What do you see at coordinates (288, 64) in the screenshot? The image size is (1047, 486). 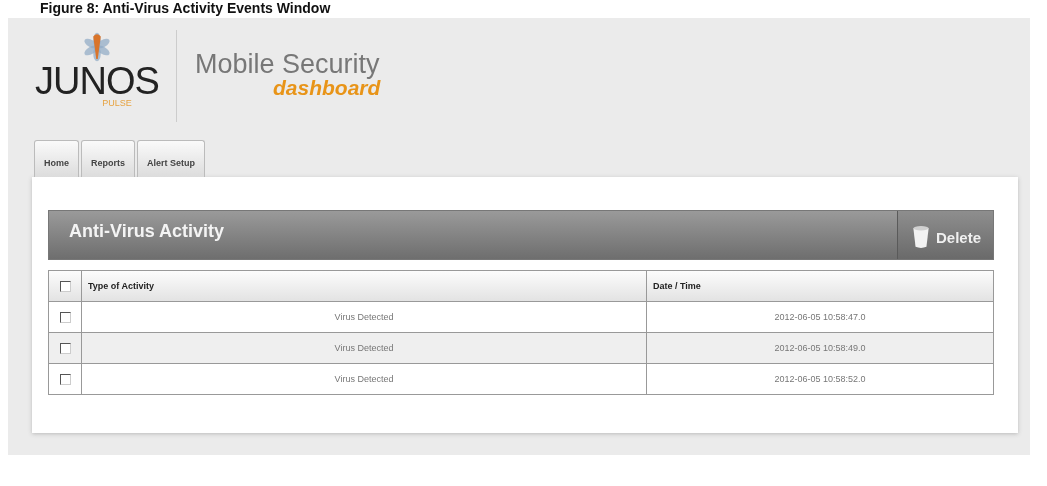 I see `app-title: Mobile Security` at bounding box center [288, 64].